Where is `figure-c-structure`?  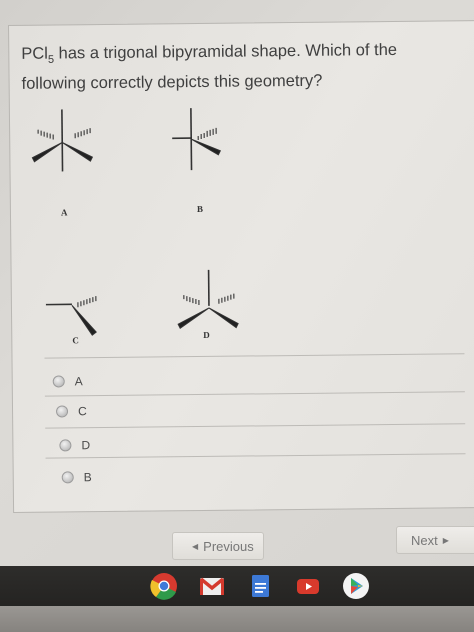 figure-c-structure is located at coordinates (71, 316).